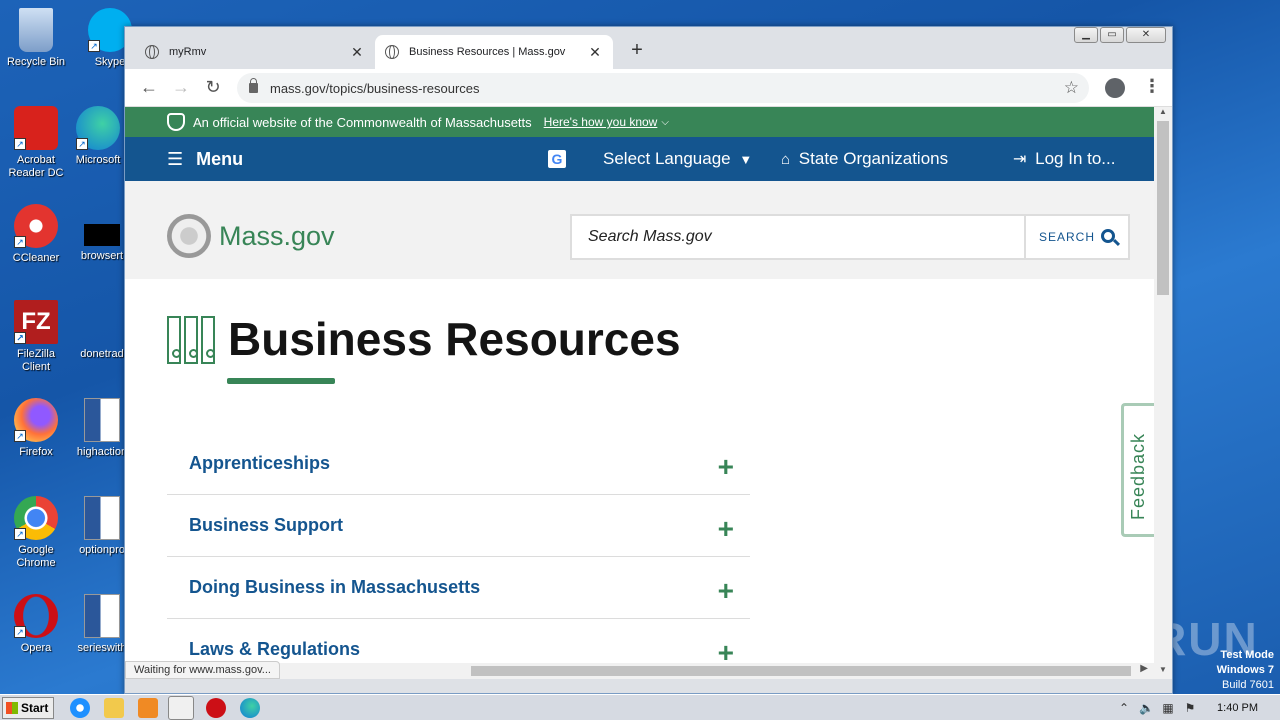 The image size is (1280, 720). I want to click on desktop-icon-chrome: ↗ Google Chrome, so click(36, 533).